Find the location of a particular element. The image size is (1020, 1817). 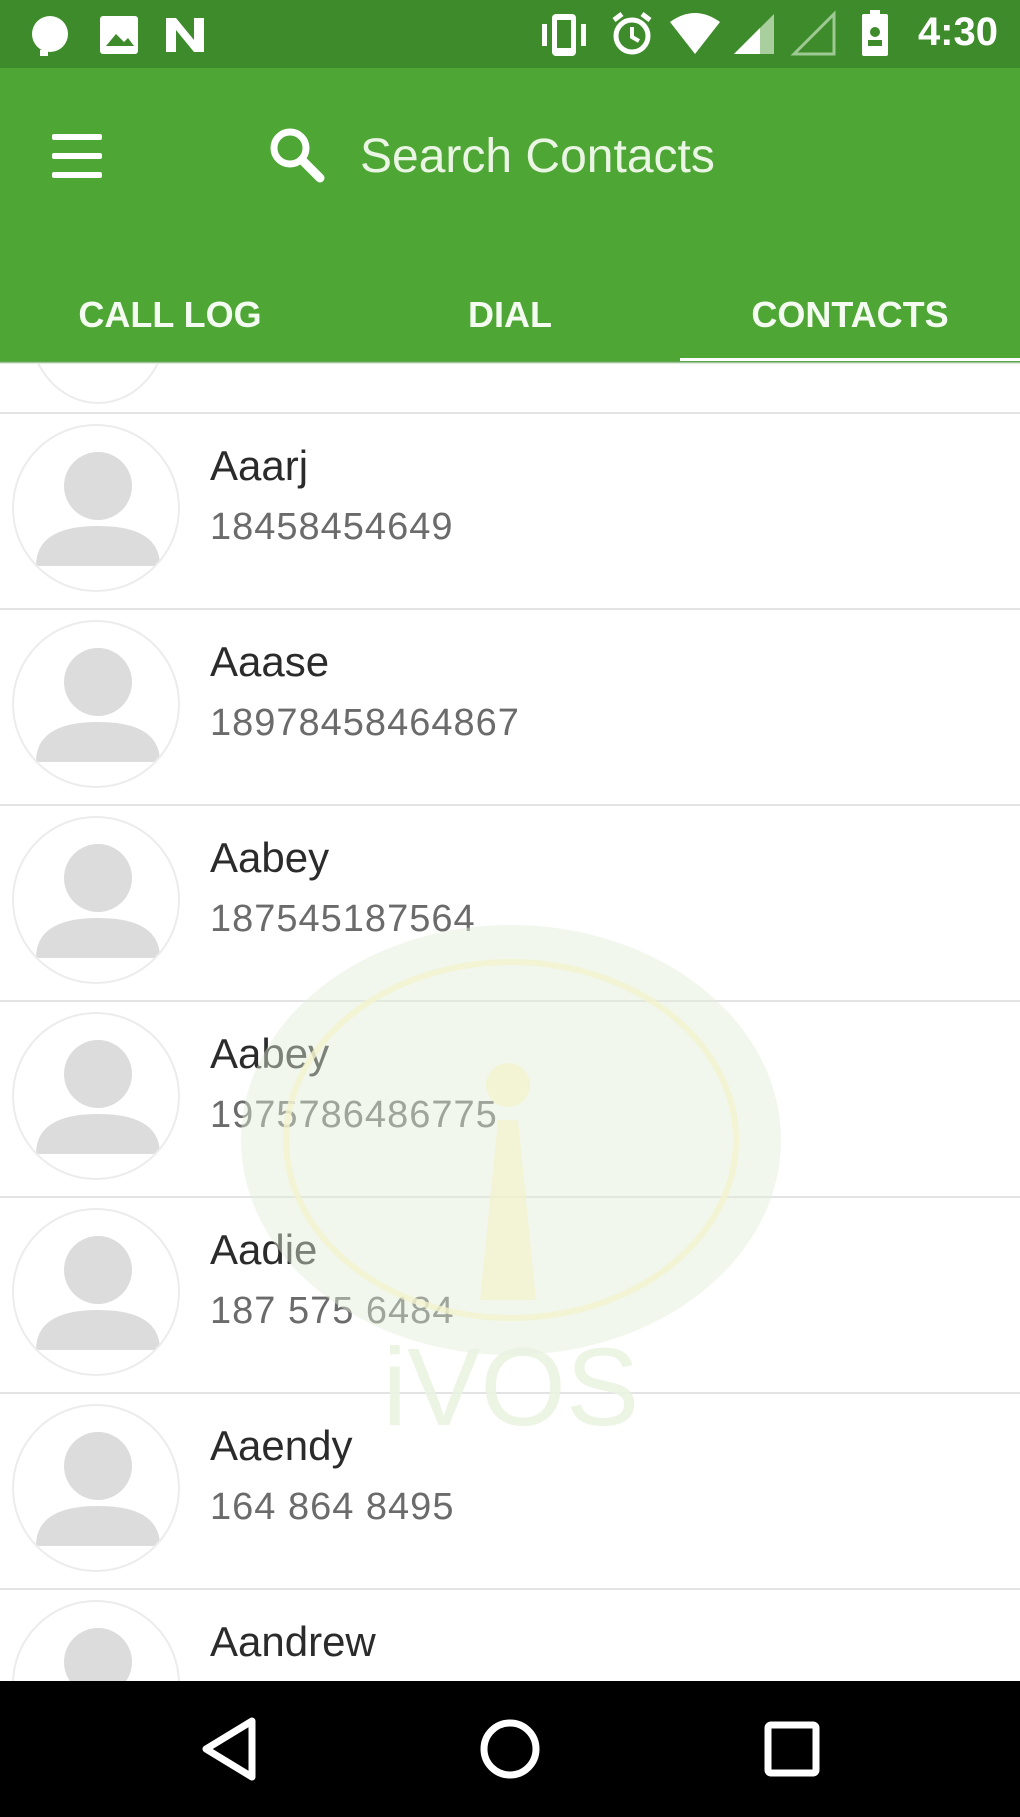

recents-icon is located at coordinates (792, 1749).